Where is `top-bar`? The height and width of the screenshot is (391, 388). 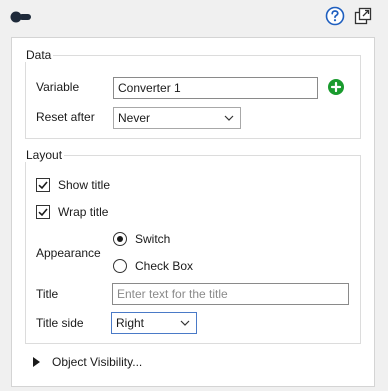 top-bar is located at coordinates (194, 17).